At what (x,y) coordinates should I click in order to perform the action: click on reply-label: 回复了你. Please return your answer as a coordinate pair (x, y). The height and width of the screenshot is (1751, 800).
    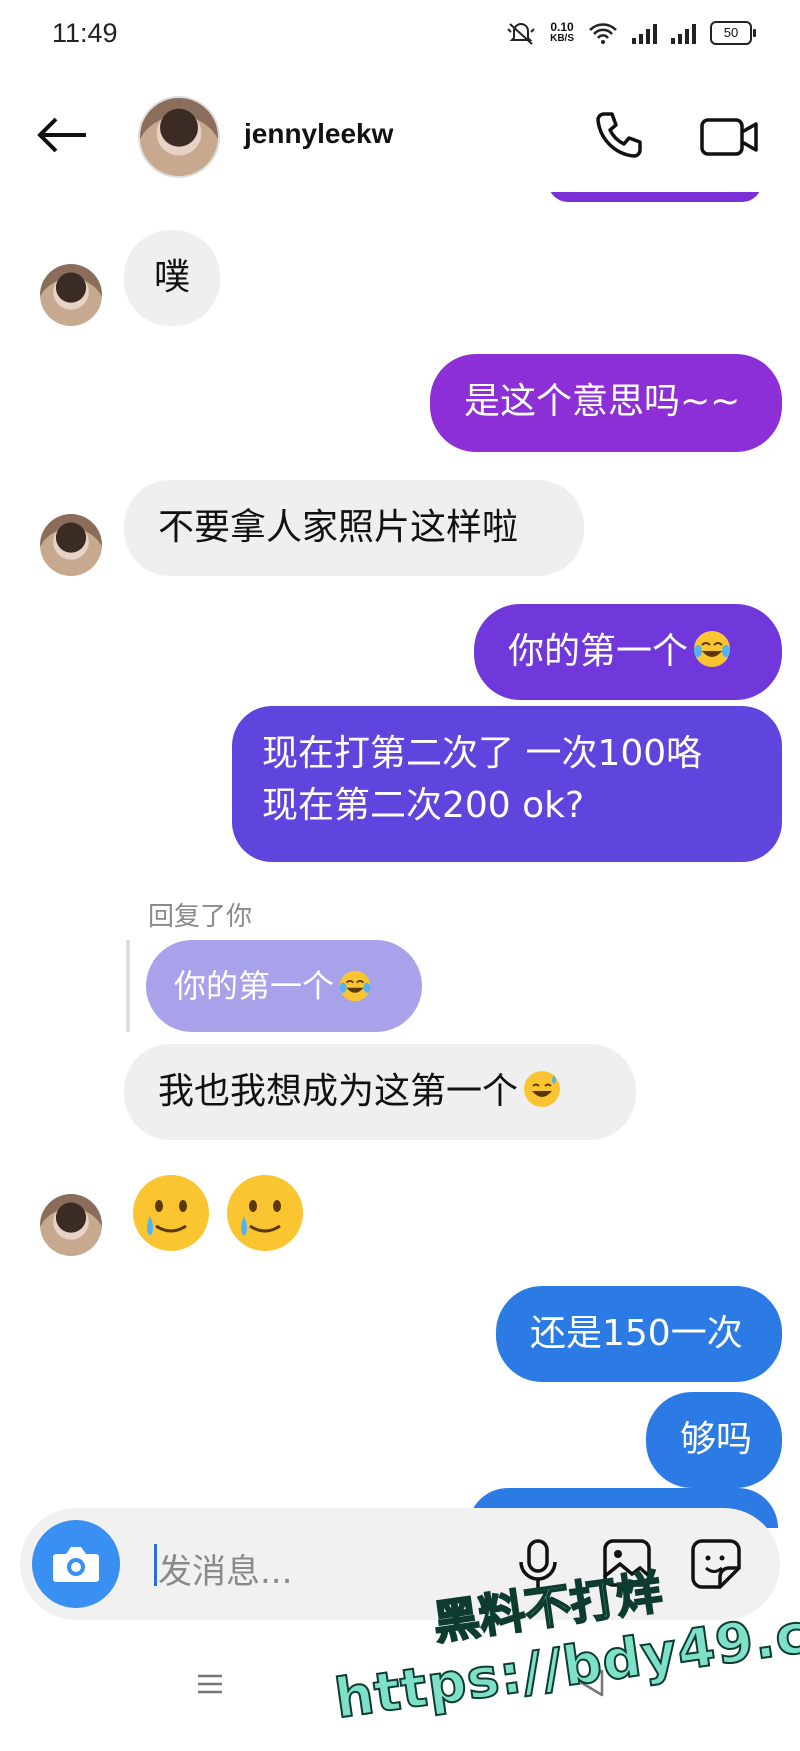
    Looking at the image, I should click on (200, 917).